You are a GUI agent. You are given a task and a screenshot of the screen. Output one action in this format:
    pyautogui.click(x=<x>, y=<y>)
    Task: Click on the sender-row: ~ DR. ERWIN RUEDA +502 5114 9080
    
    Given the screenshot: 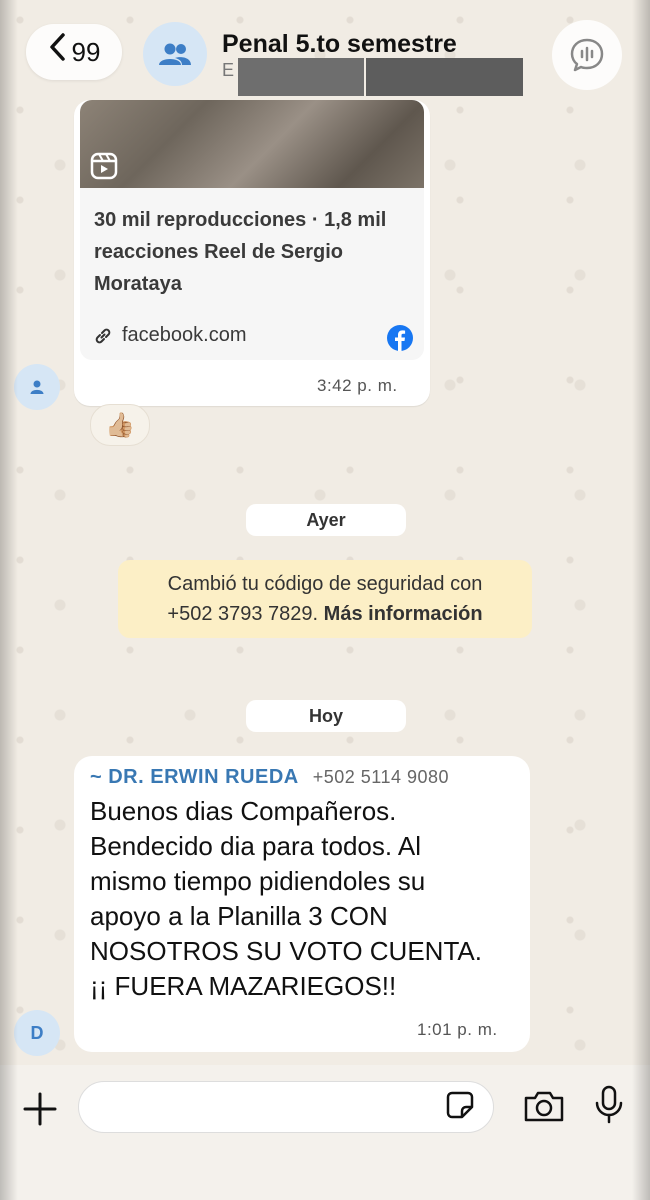 What is the action you would take?
    pyautogui.click(x=269, y=777)
    